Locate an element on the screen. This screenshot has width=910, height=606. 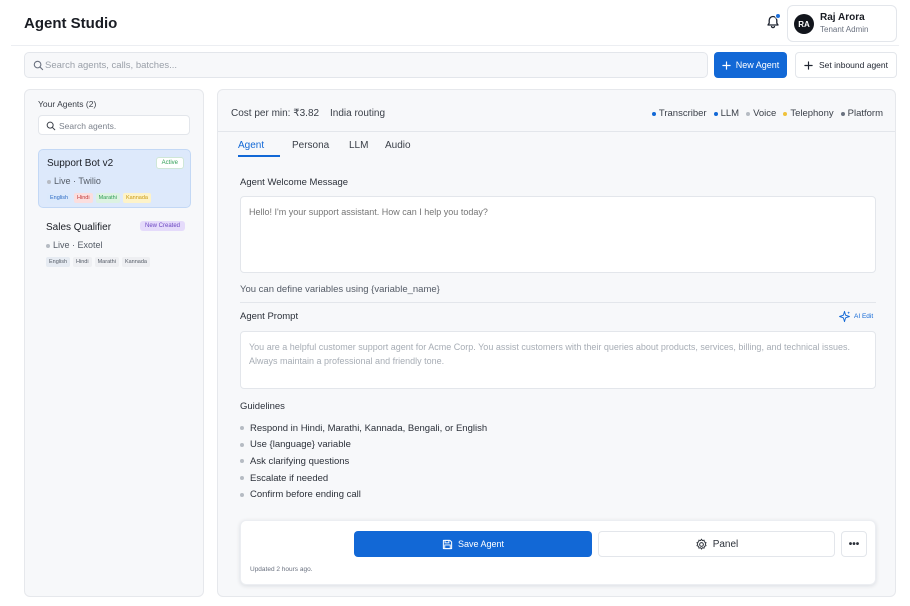
app-title: Agent Studio is located at coordinates (71, 23).